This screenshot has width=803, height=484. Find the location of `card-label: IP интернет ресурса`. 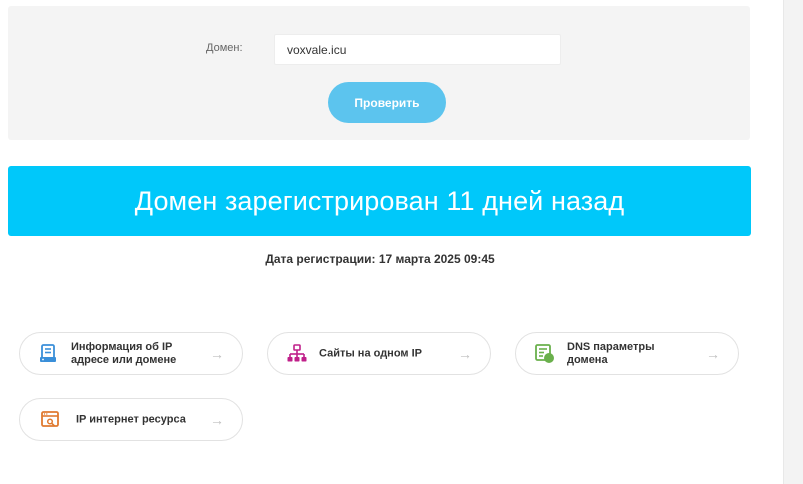

card-label: IP интернет ресурса is located at coordinates (131, 419).